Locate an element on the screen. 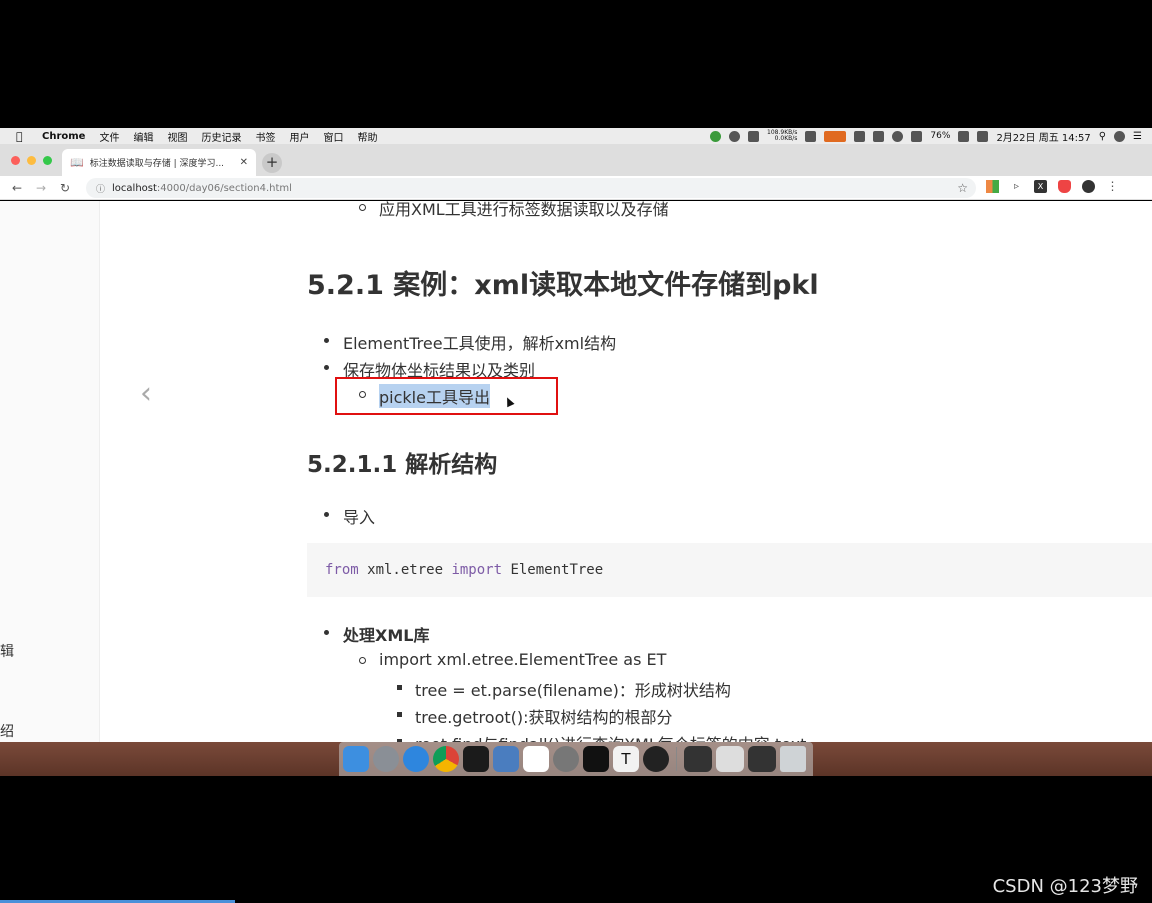 The width and height of the screenshot is (1152, 903). window-controls is located at coordinates (31, 160).